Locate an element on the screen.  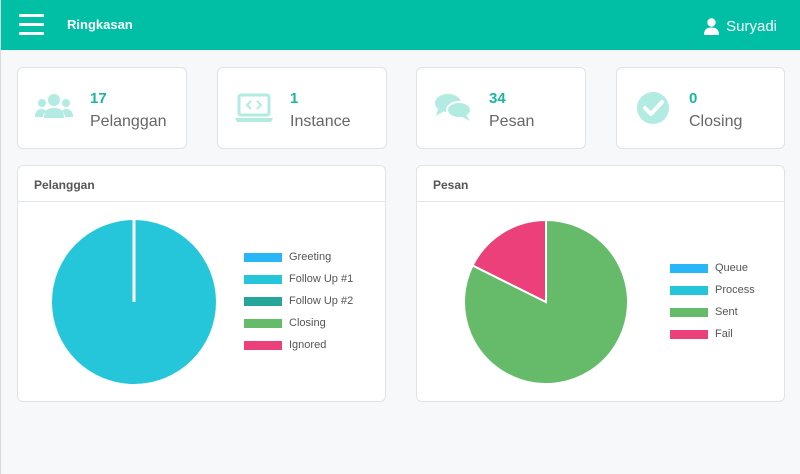
stat-value: 1 is located at coordinates (294, 98).